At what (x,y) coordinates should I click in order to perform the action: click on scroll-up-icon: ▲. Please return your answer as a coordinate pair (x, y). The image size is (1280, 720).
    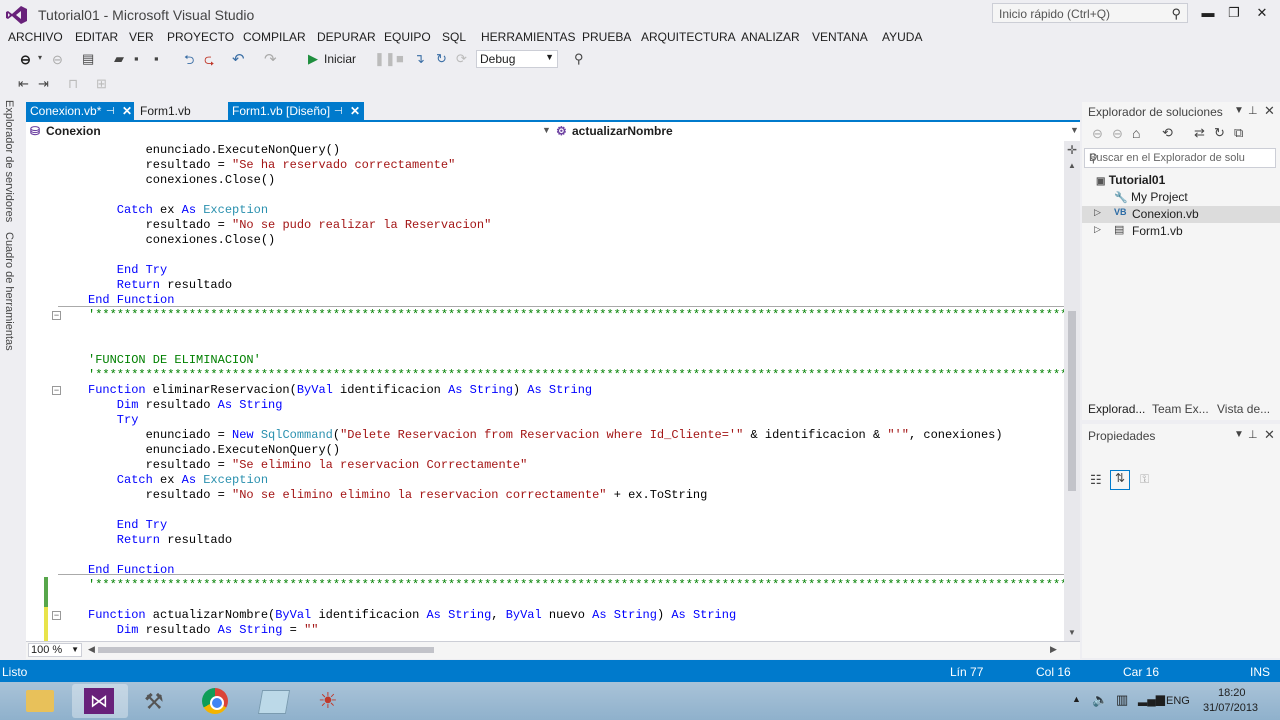
    Looking at the image, I should click on (1072, 165).